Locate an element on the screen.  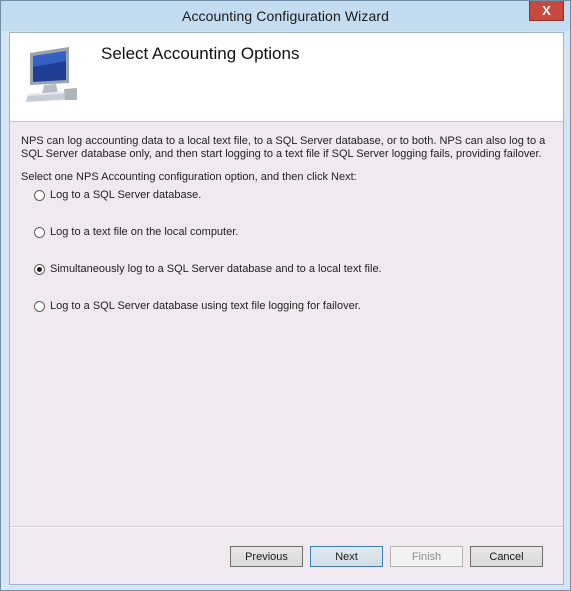
next-button: Next is located at coordinates (346, 556).